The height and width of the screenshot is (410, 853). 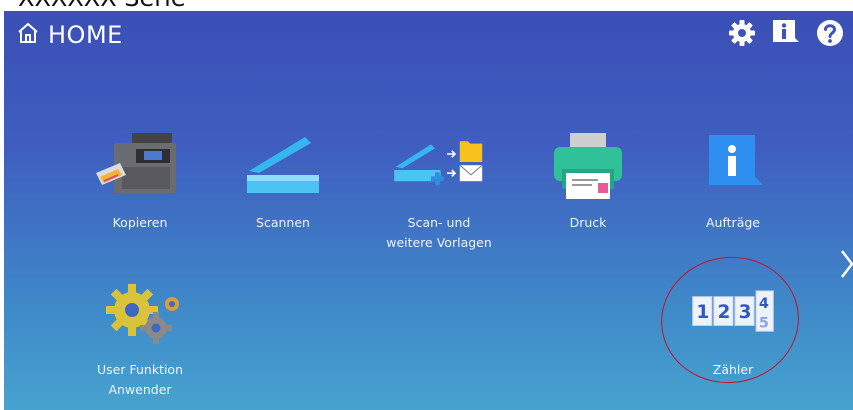 I want to click on jobs-info-icon, so click(x=733, y=166).